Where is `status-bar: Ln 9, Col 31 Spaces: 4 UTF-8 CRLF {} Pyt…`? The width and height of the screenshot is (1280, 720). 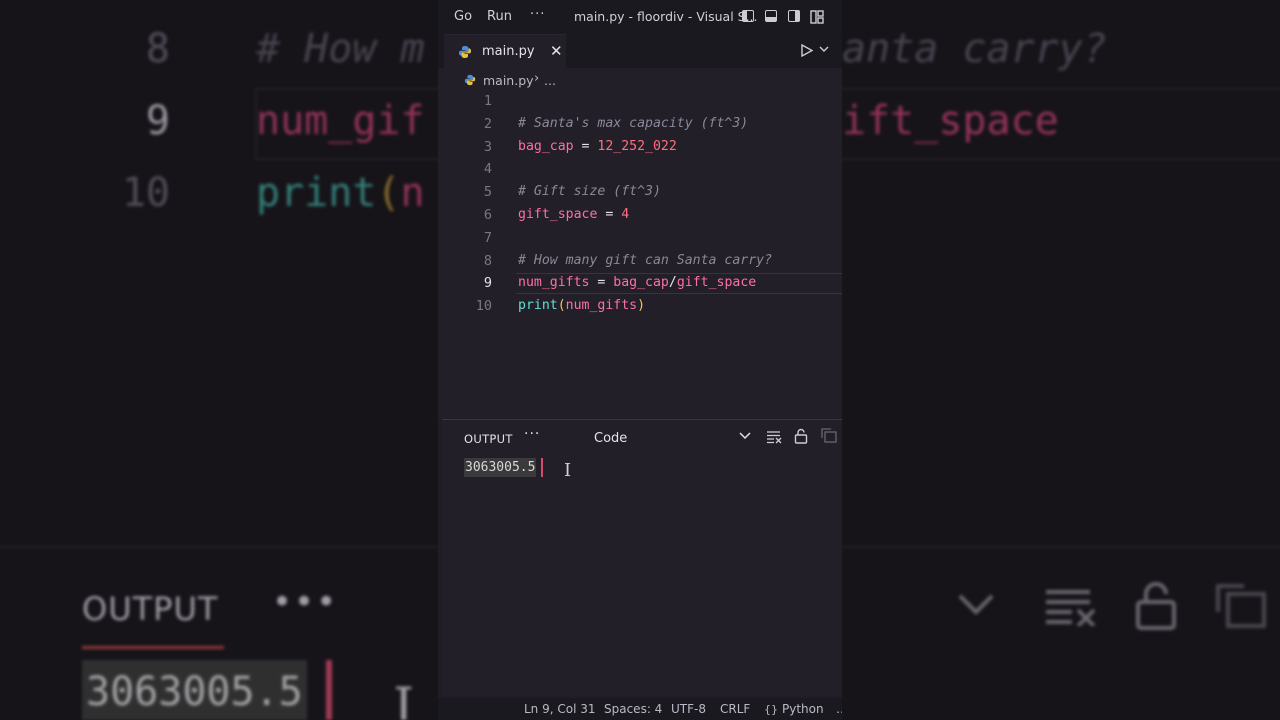
status-bar: Ln 9, Col 31 Spaces: 4 UTF-8 CRLF {} Pyt… is located at coordinates (640, 709).